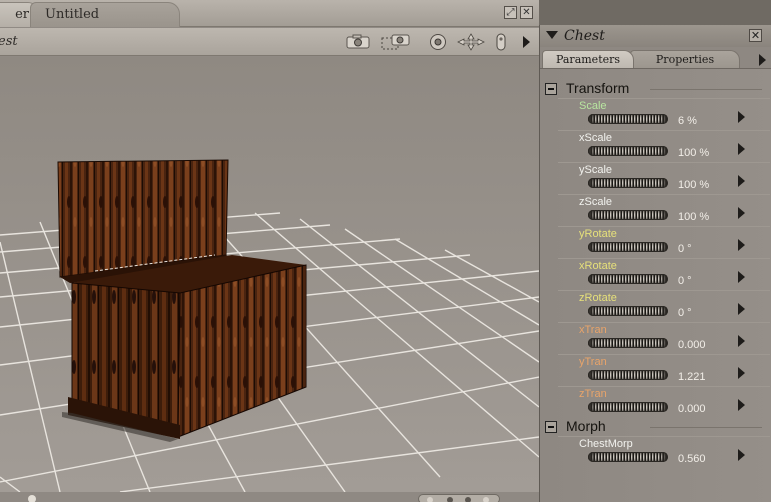  I want to click on move-cross-icon, so click(471, 42).